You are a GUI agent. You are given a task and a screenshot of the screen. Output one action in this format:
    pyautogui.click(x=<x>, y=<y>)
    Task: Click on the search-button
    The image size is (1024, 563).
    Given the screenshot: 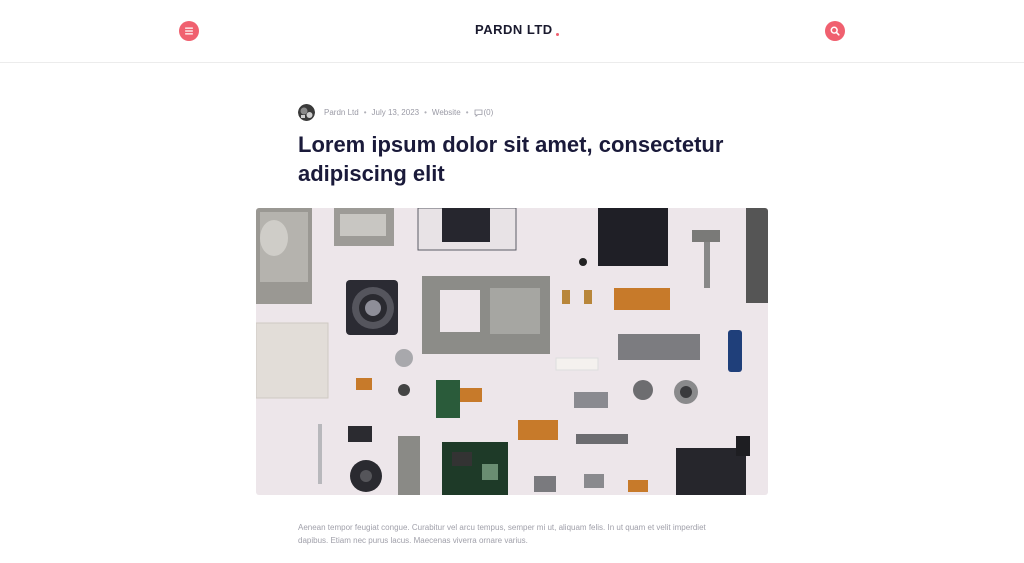 What is the action you would take?
    pyautogui.click(x=835, y=31)
    